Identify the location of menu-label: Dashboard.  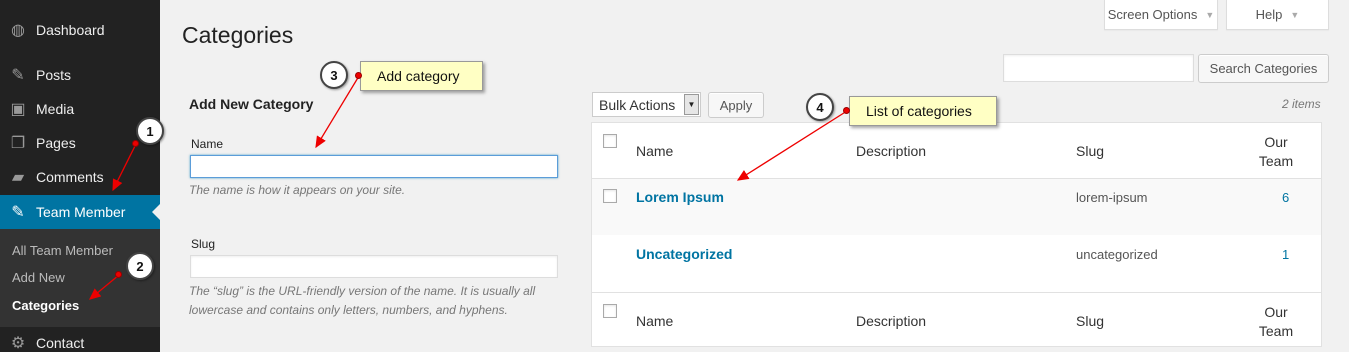
(70, 30).